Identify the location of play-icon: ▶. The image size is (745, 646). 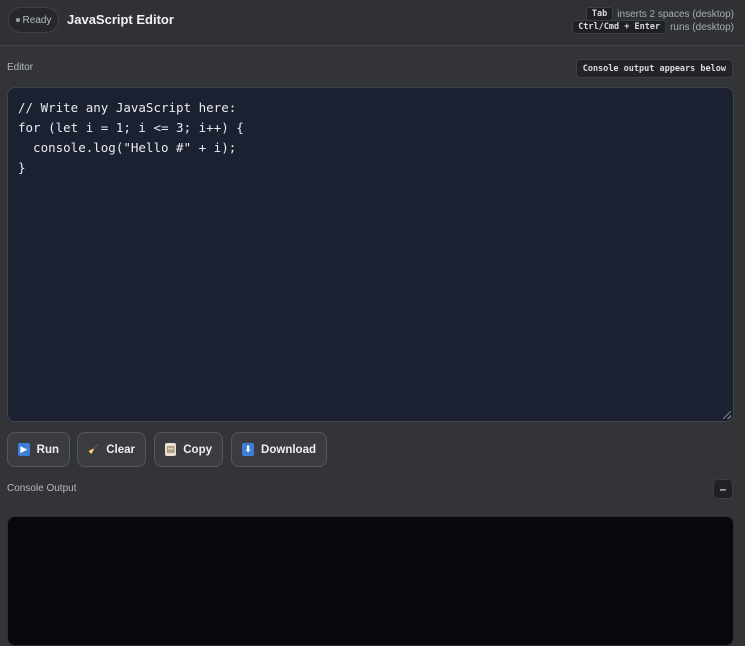
(24, 449).